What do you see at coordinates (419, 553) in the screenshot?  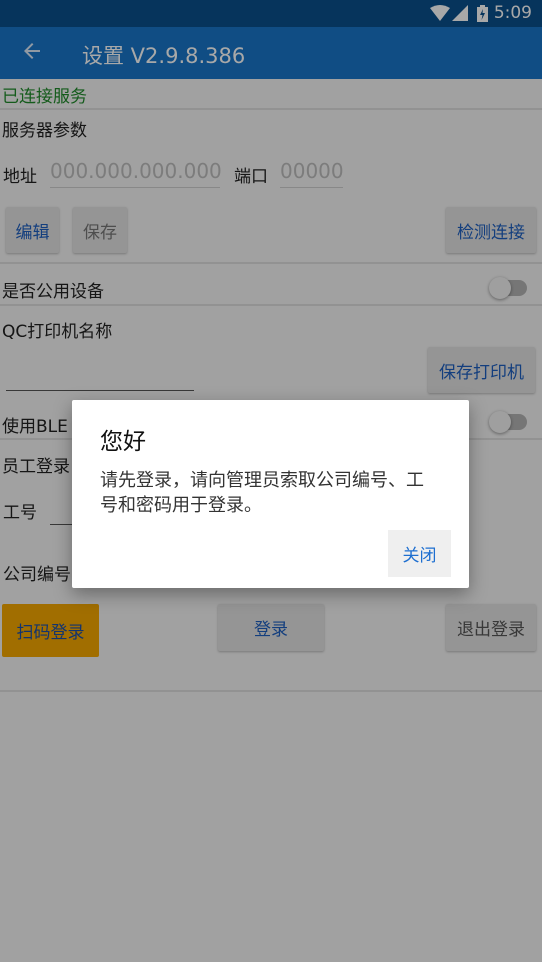 I see `dialog-close-button: 关闭` at bounding box center [419, 553].